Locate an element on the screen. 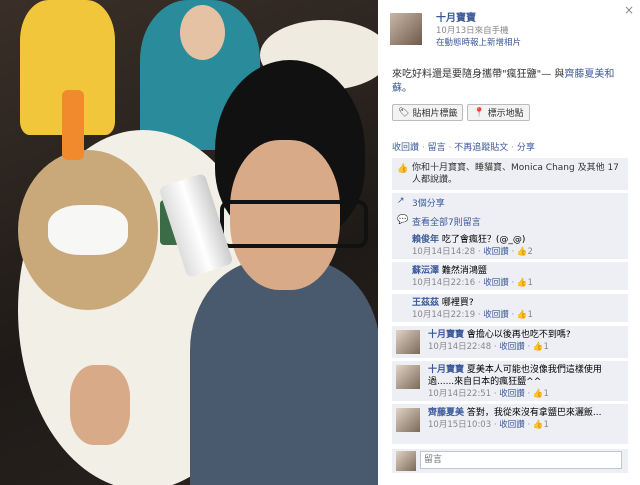  comment-input is located at coordinates (521, 460).